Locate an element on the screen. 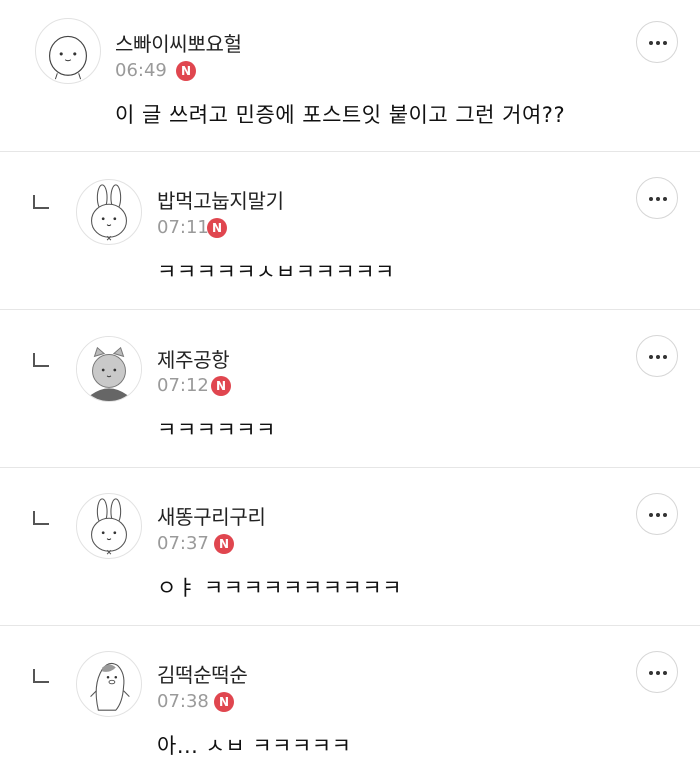 The width and height of the screenshot is (700, 783). comment-body: ㅋㅋㅋㅋㅋㅋ is located at coordinates (216, 430).